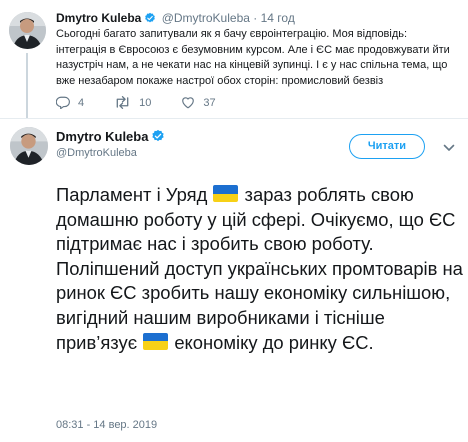 The image size is (468, 442). I want to click on reply-icon, so click(63, 102).